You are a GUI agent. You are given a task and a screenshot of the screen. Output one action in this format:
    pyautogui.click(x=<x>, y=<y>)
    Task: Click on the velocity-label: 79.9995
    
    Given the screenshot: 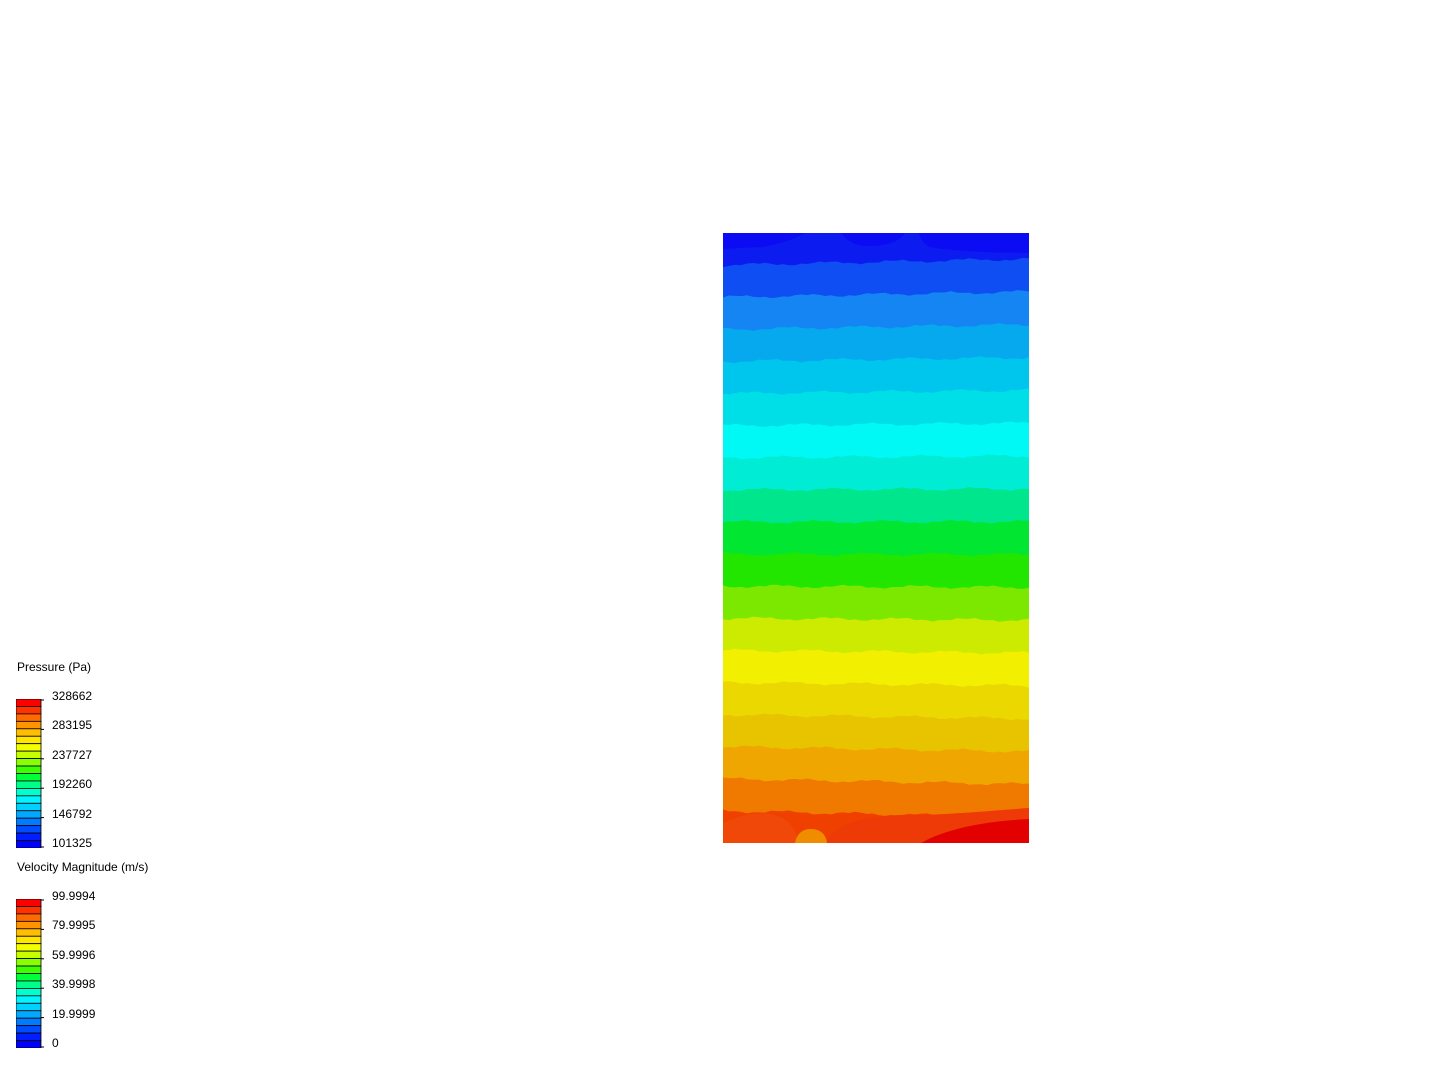 What is the action you would take?
    pyautogui.click(x=74, y=925)
    